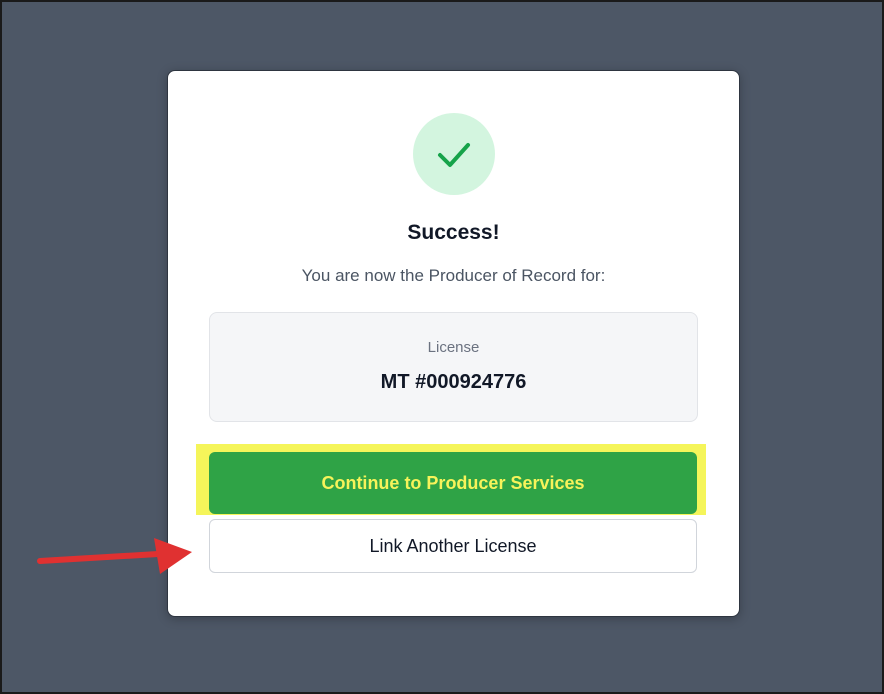  What do you see at coordinates (114, 556) in the screenshot?
I see `arrow-right-icon` at bounding box center [114, 556].